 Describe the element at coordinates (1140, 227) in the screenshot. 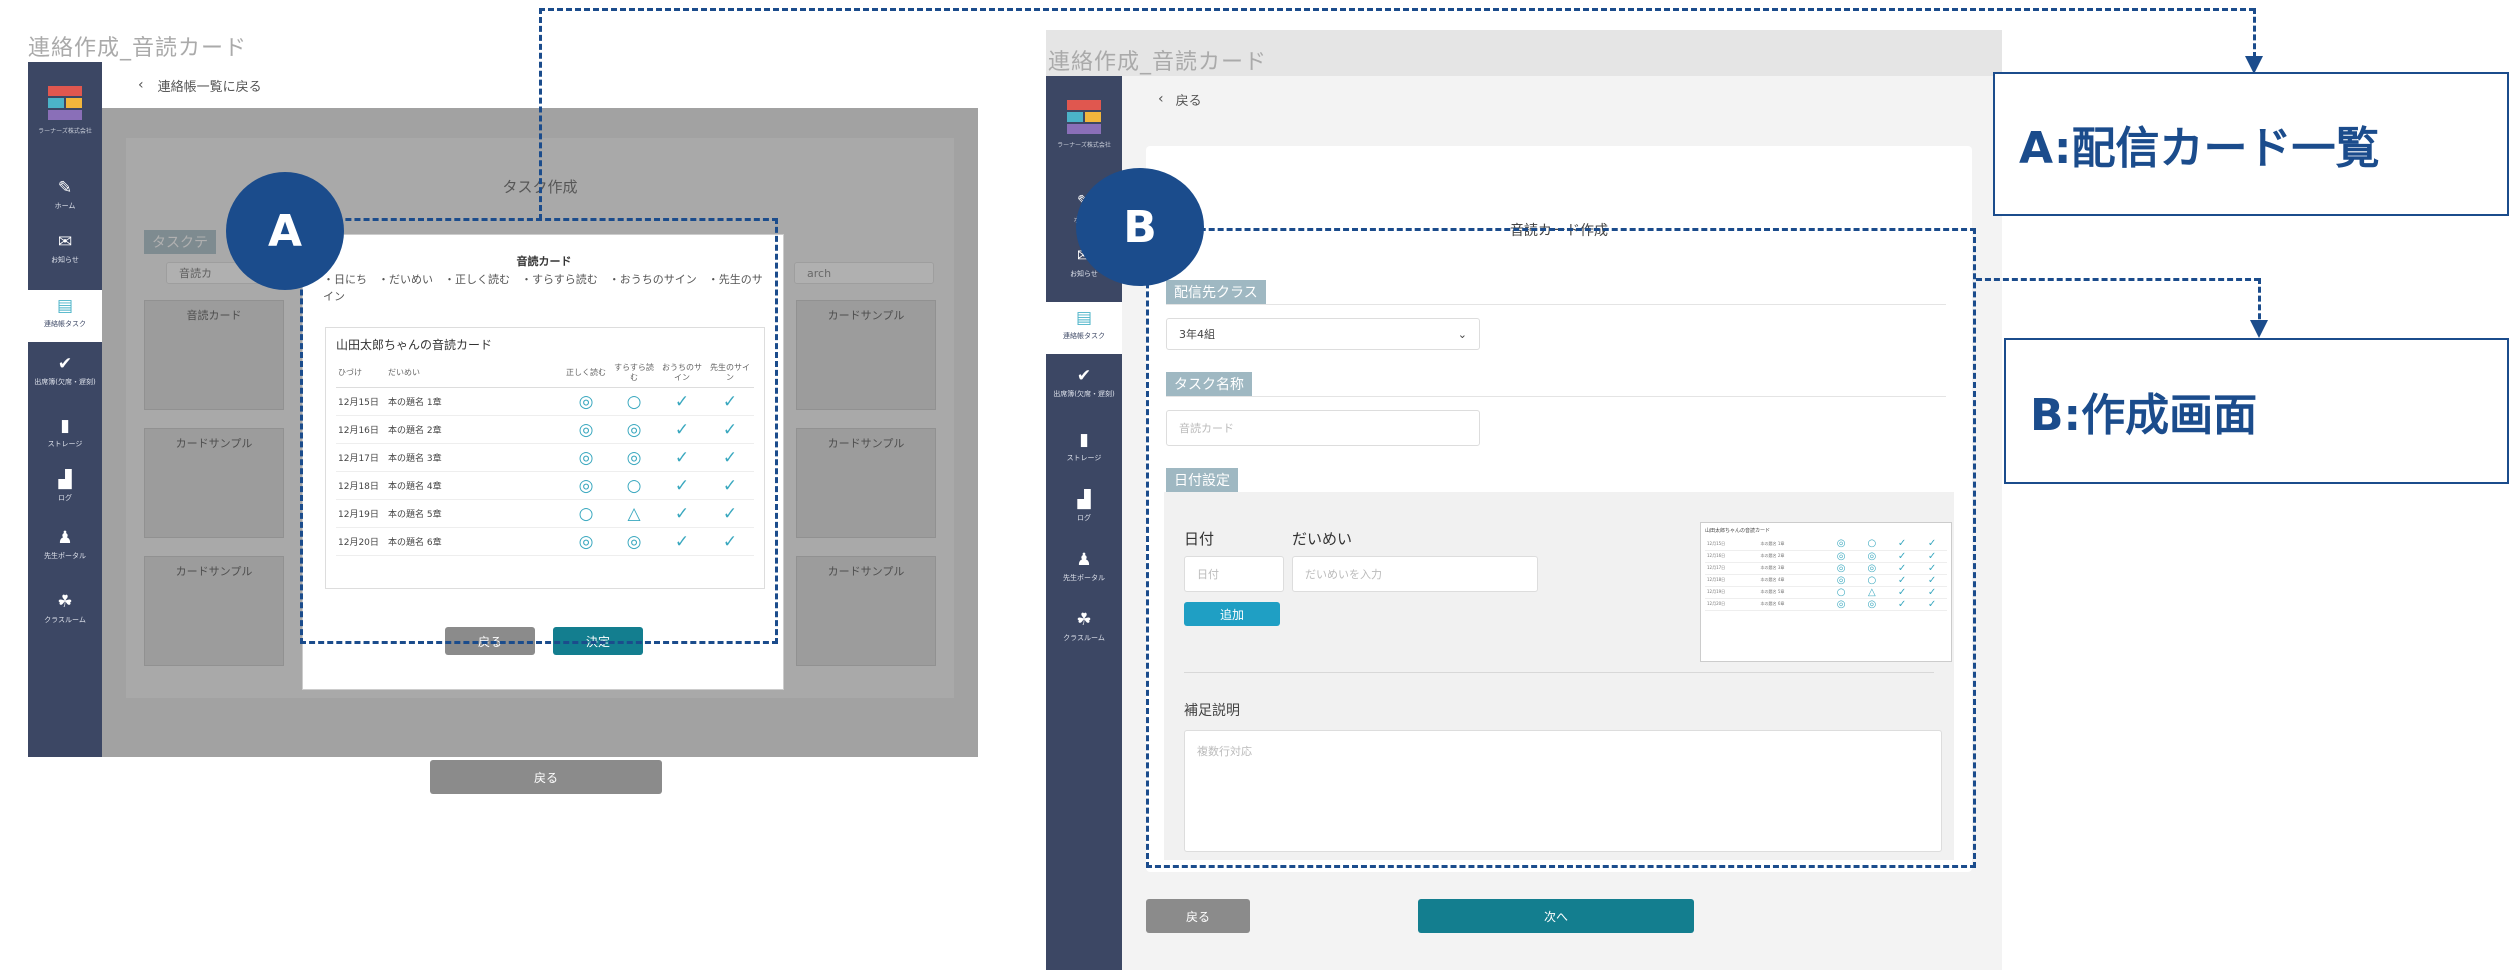

I see `annotation-b-circle: B` at that location.